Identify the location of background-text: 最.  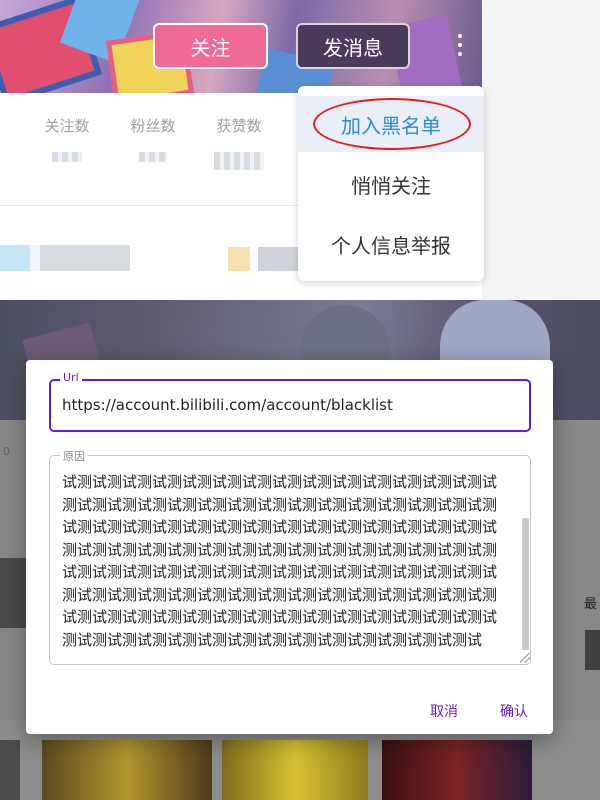
(591, 604).